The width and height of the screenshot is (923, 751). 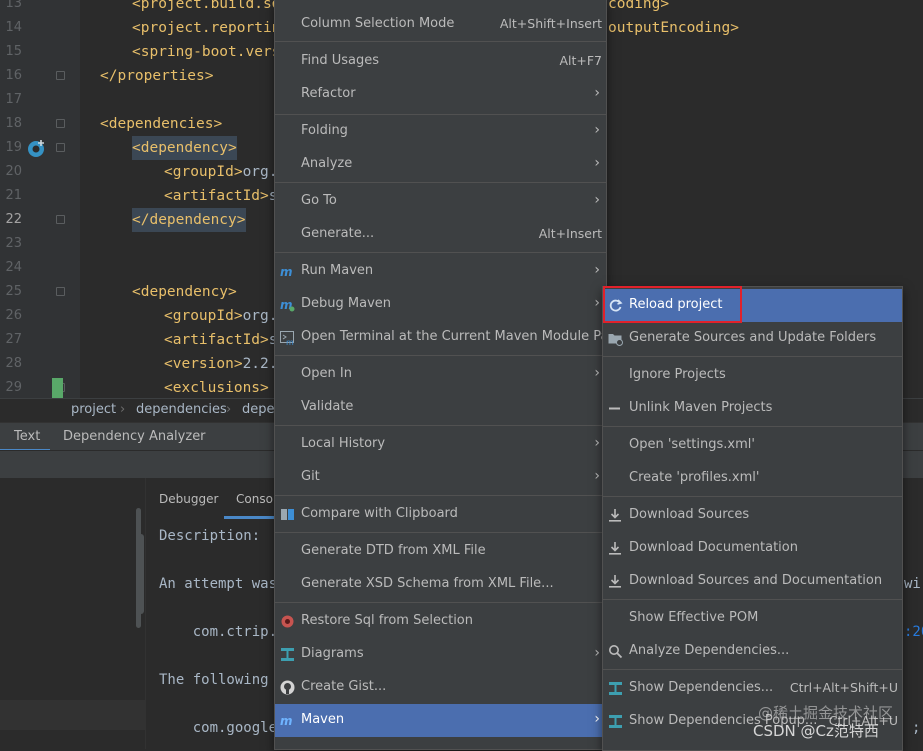 What do you see at coordinates (440, 304) in the screenshot?
I see `menu-item-debug-maven: m Debug Maven ›` at bounding box center [440, 304].